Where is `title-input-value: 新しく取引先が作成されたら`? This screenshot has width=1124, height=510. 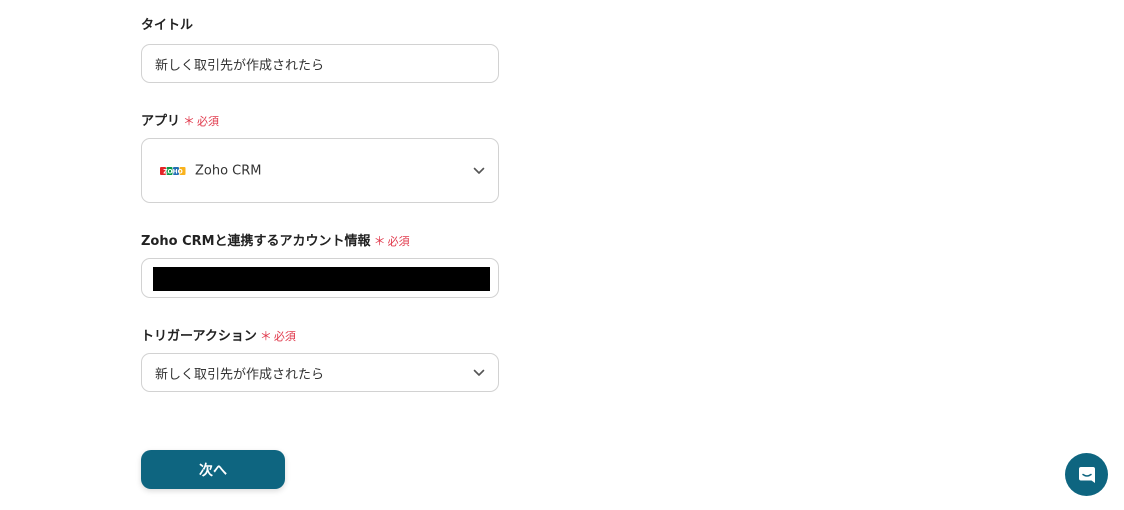 title-input-value: 新しく取引先が作成されたら is located at coordinates (240, 65).